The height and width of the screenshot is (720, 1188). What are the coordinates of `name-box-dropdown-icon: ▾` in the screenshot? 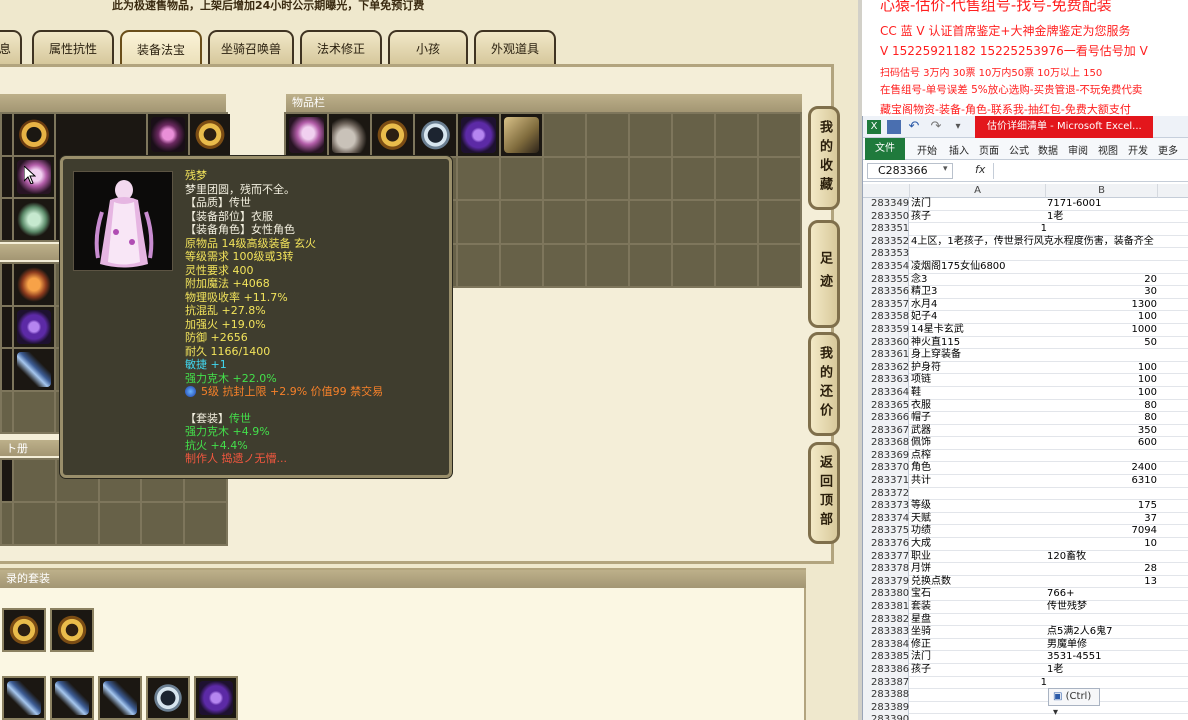 It's located at (945, 169).